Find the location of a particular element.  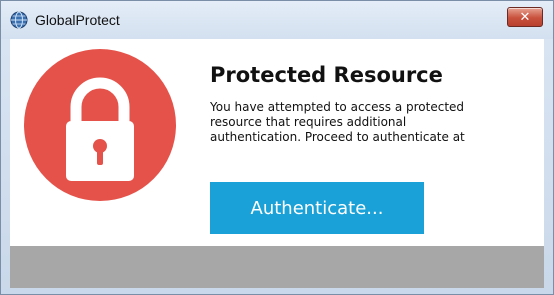

page-title: Protected Resource is located at coordinates (326, 75).